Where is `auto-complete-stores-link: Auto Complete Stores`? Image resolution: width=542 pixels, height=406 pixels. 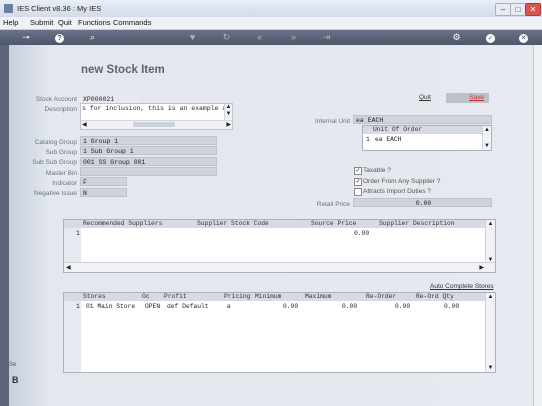
auto-complete-stores-link: Auto Complete Stores is located at coordinates (462, 286).